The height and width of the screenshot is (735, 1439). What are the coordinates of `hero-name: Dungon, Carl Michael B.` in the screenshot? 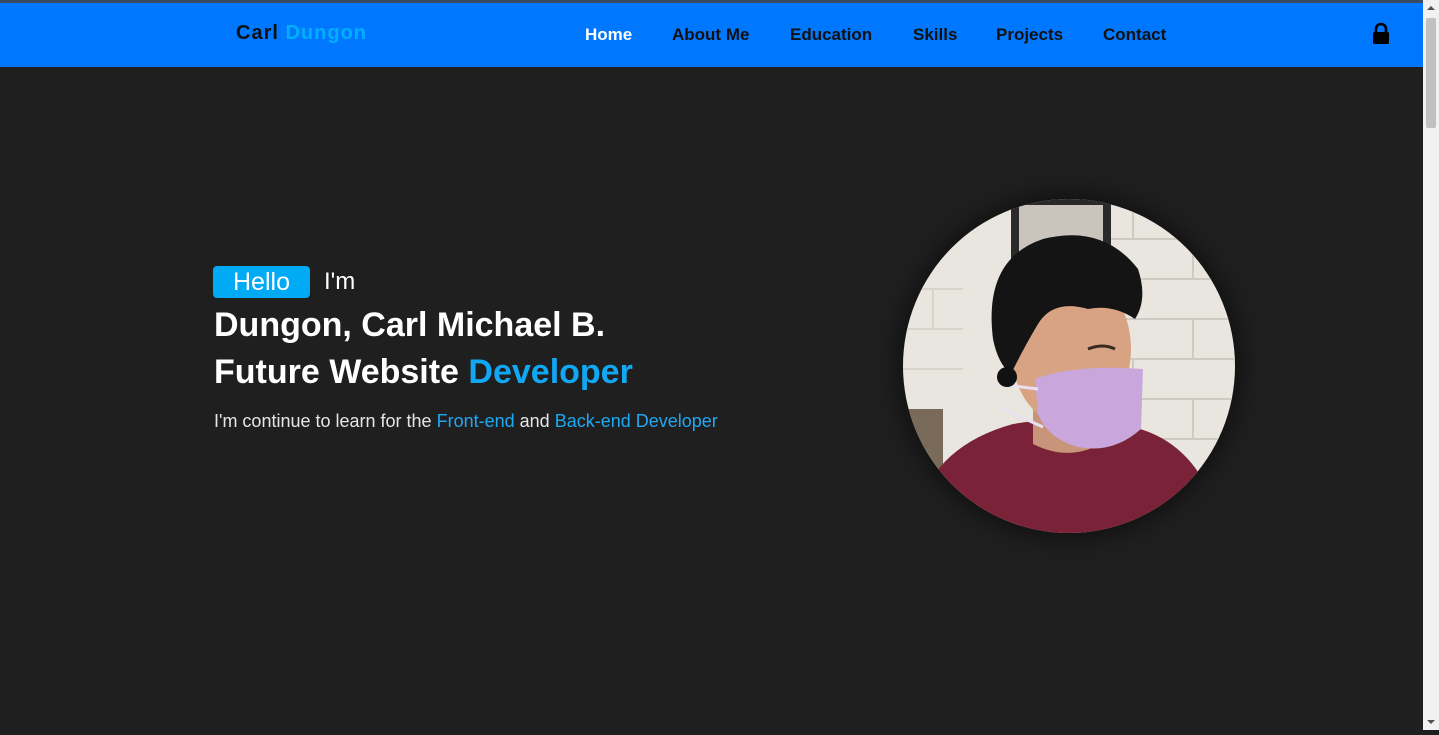 It's located at (410, 325).